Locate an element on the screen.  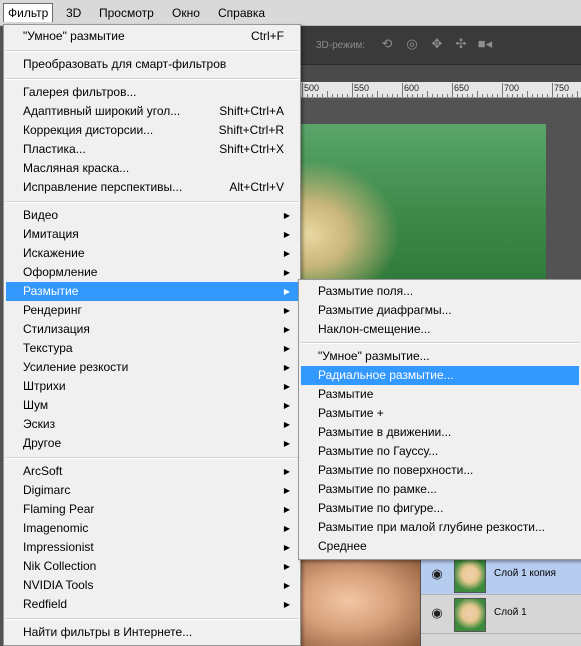
ruler-label: 500 is located at coordinates (312, 88).